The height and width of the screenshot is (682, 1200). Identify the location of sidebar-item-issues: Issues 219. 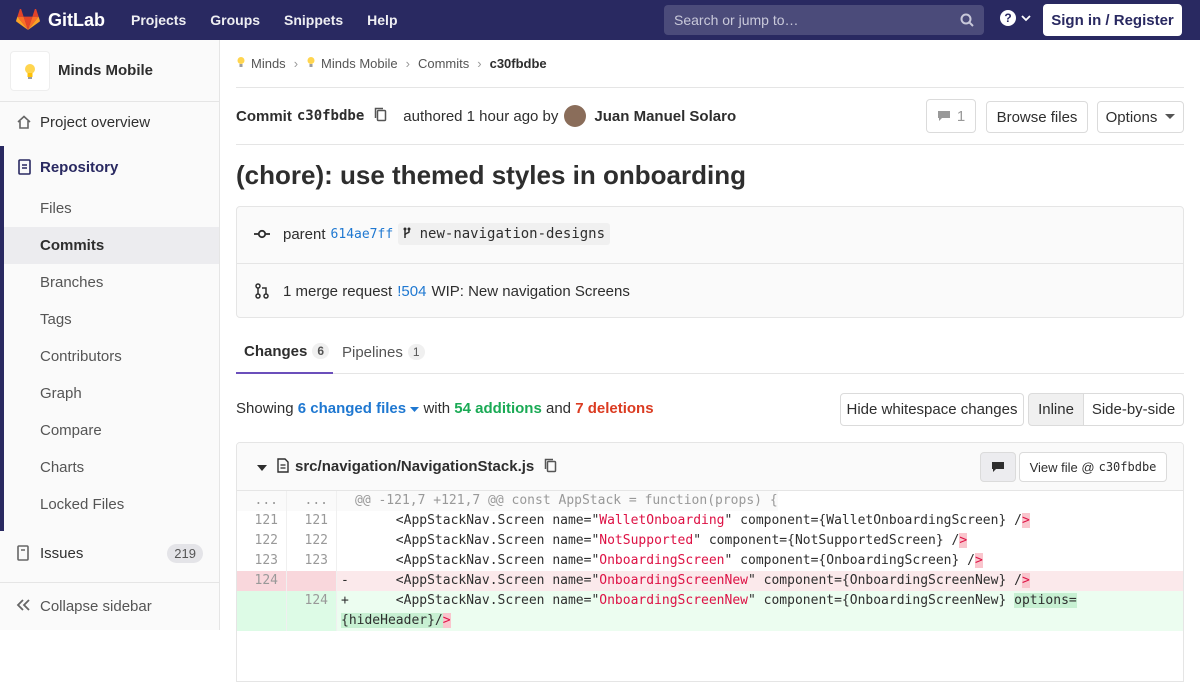
(109, 553).